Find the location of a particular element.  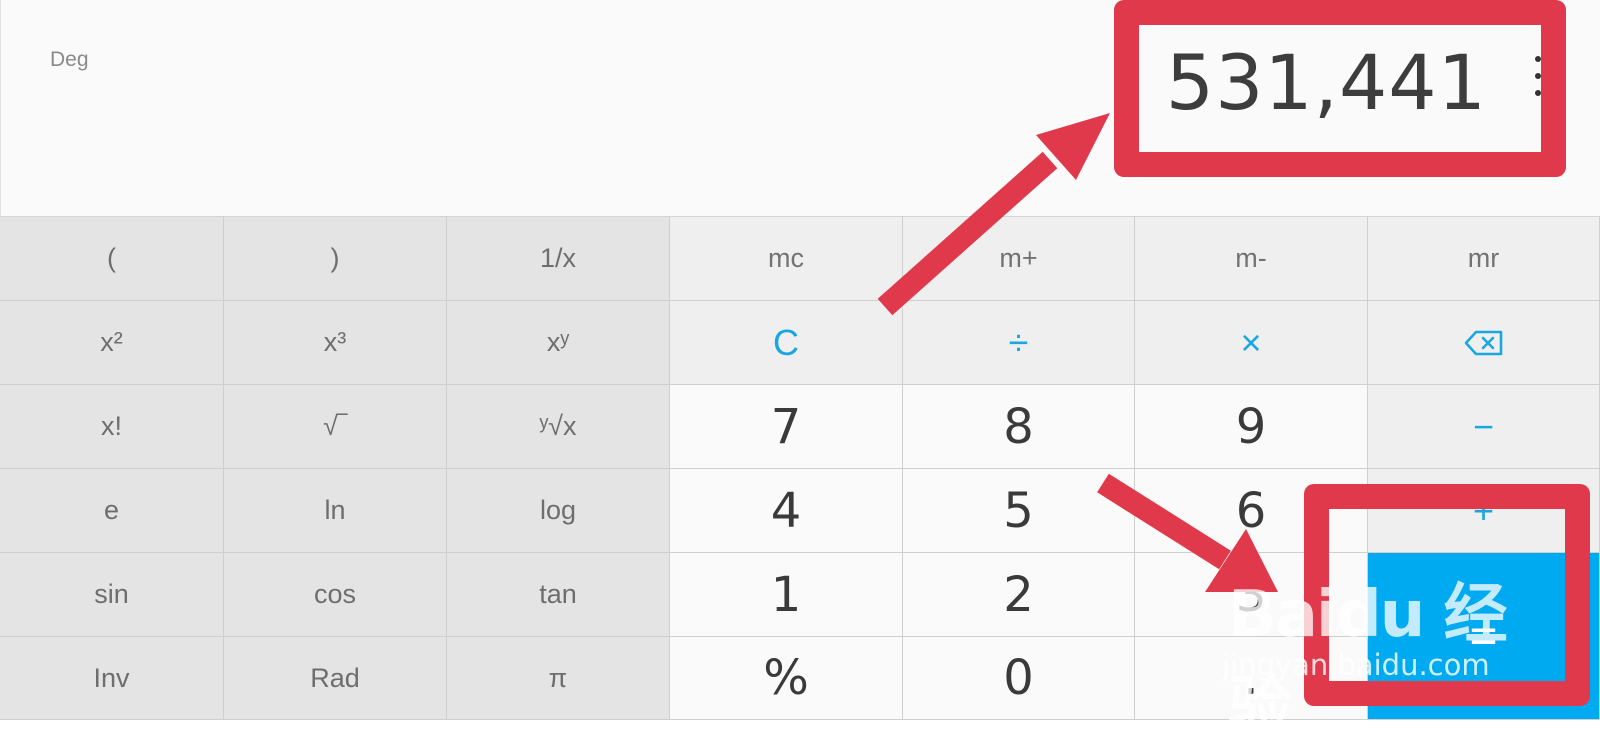

euler-button: e is located at coordinates (112, 511).